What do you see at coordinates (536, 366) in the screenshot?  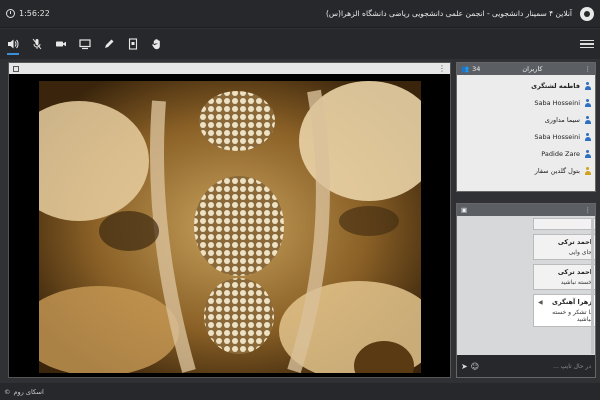 I see `chat-input` at bounding box center [536, 366].